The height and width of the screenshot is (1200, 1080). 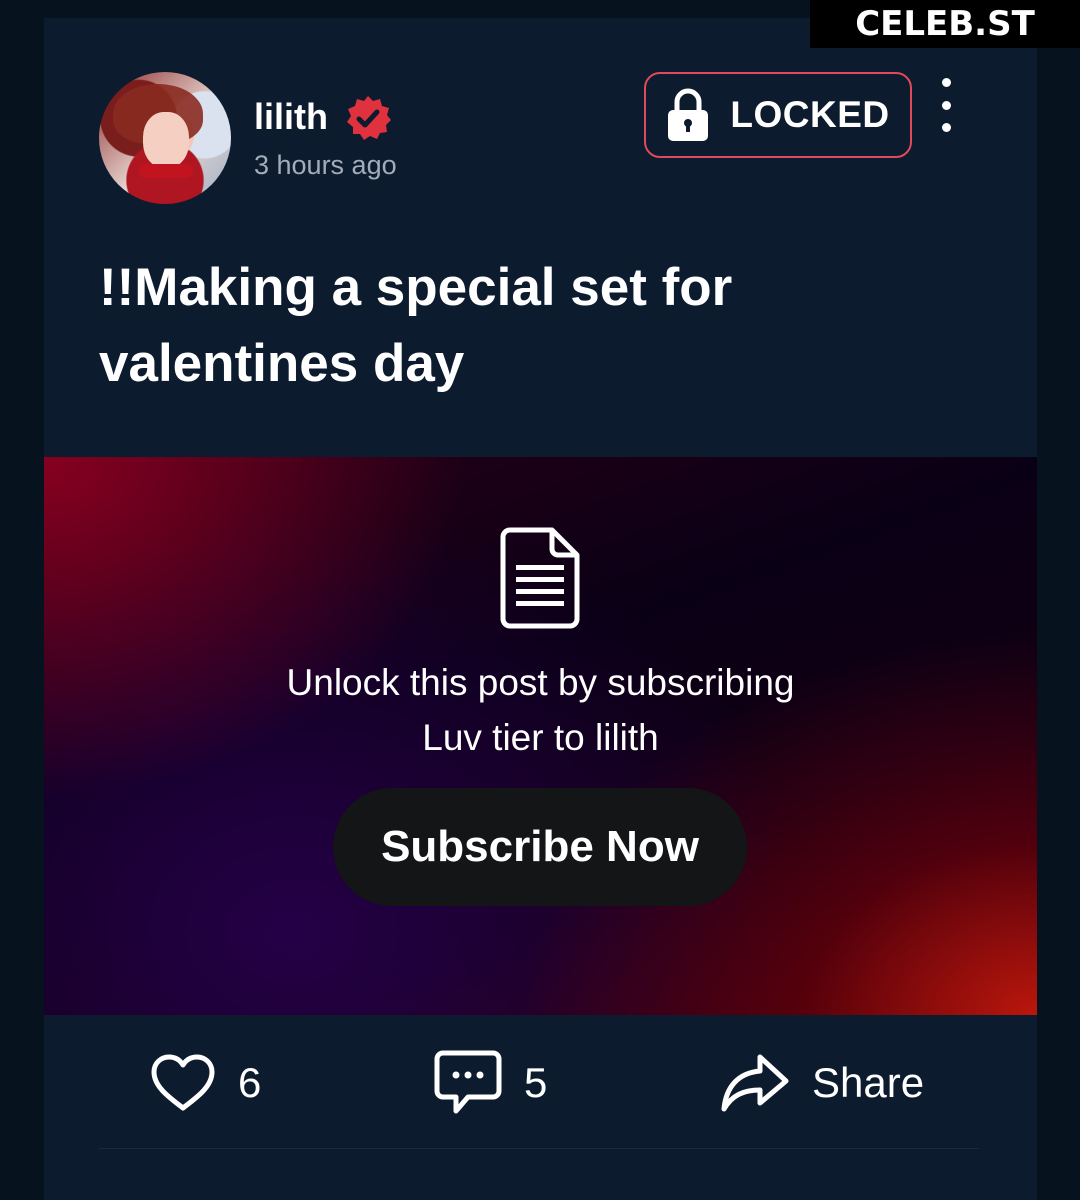 I want to click on verified-badge-icon, so click(x=369, y=118).